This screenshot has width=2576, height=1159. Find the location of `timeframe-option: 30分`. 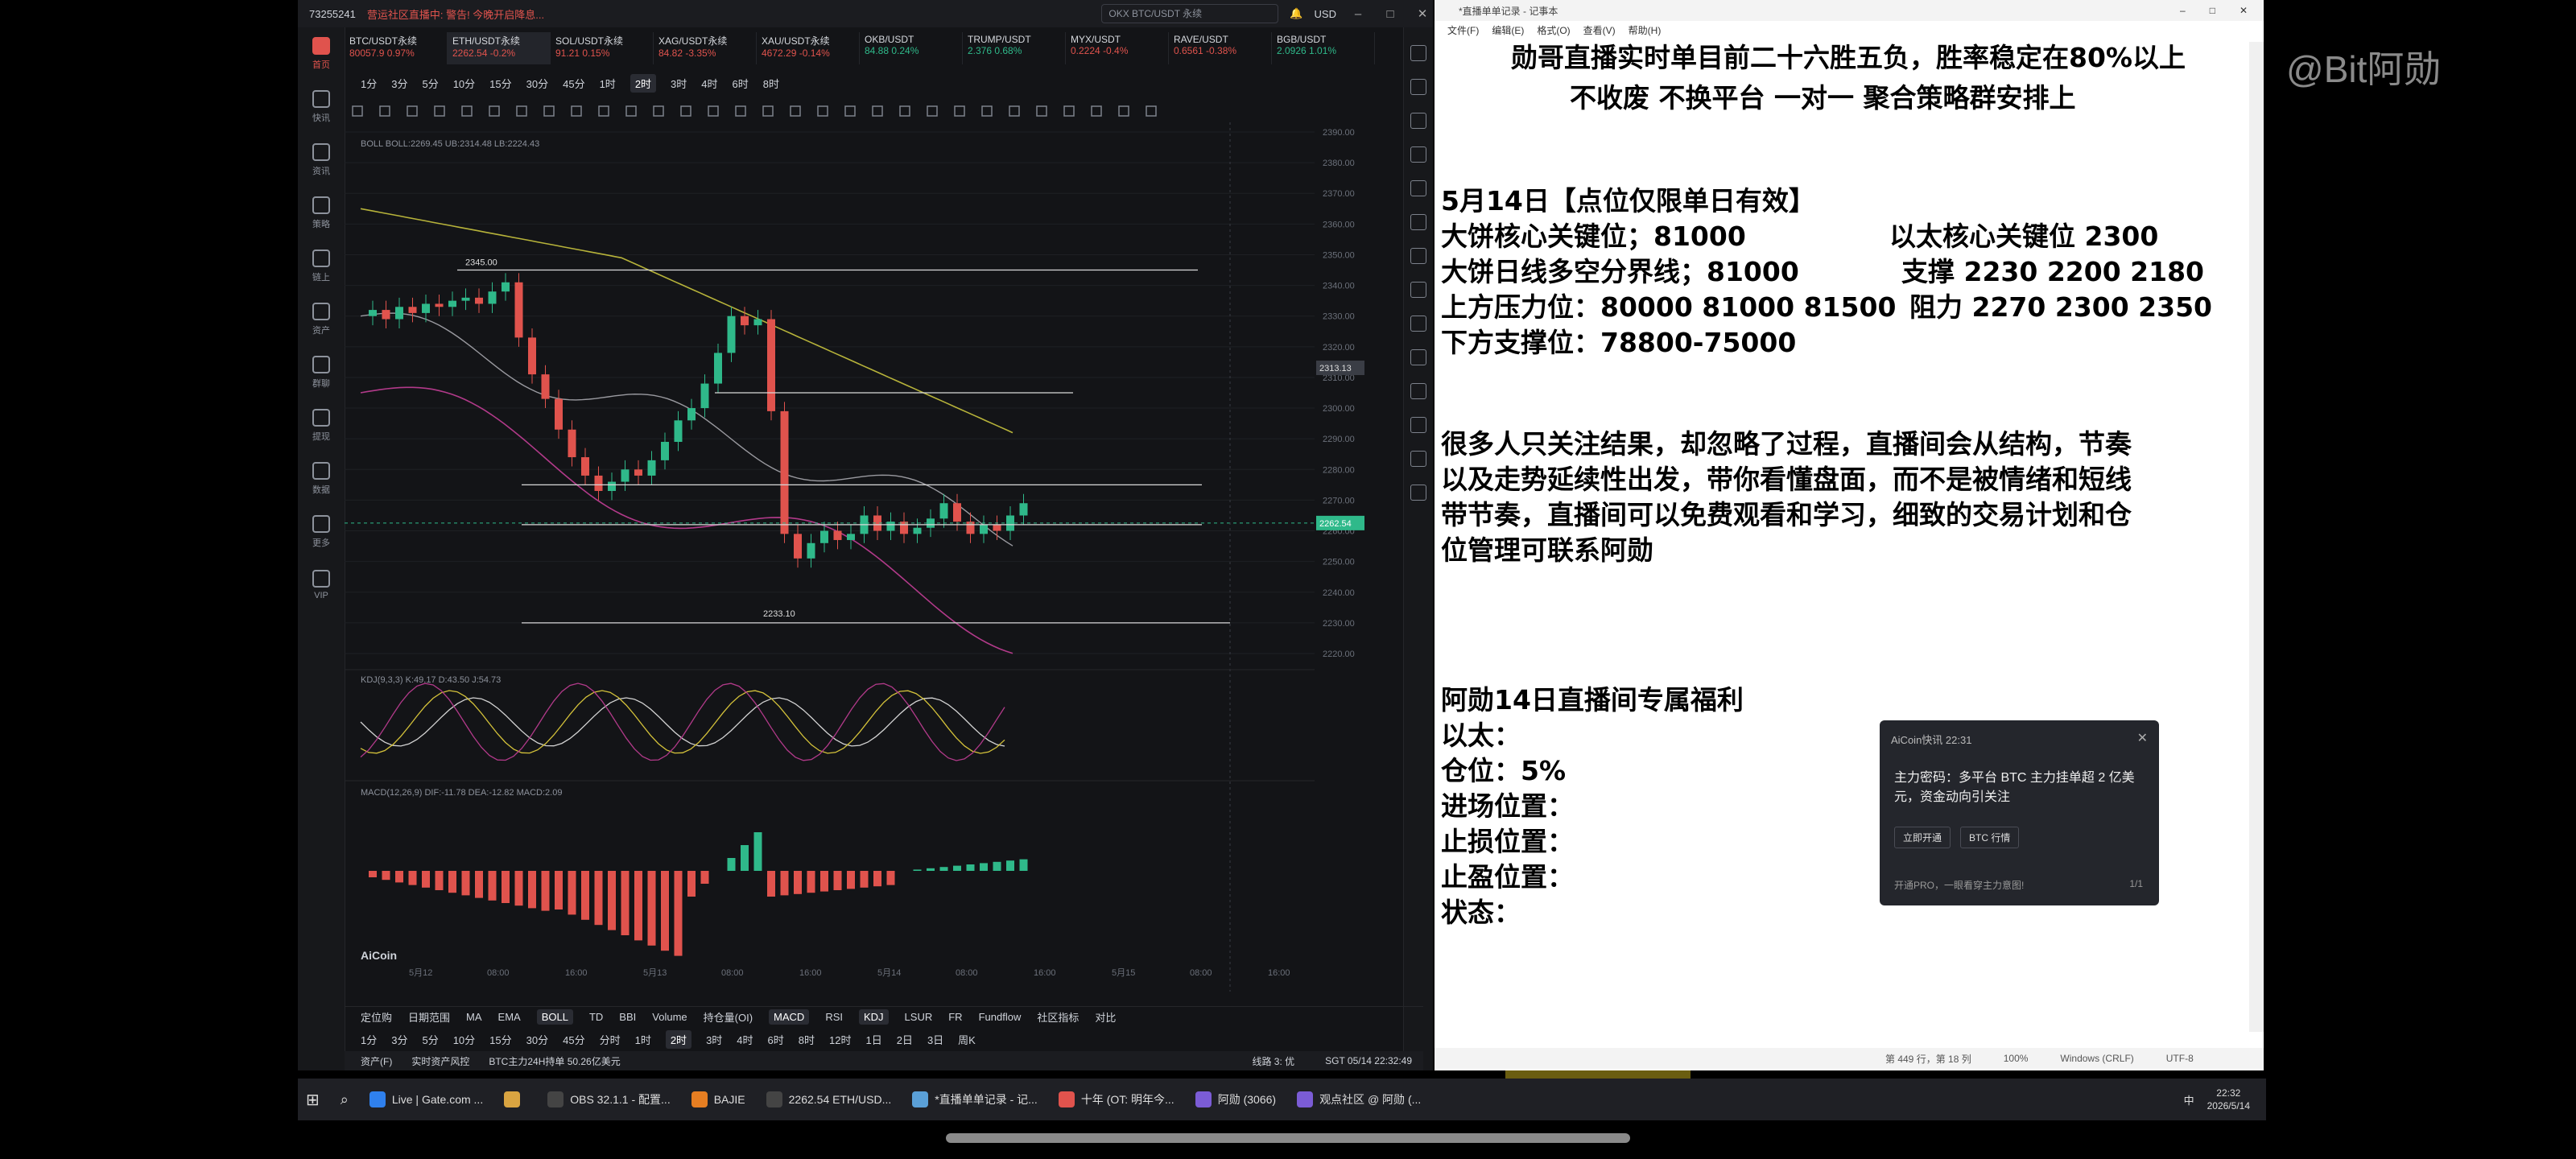

timeframe-option: 30分 is located at coordinates (537, 1039).